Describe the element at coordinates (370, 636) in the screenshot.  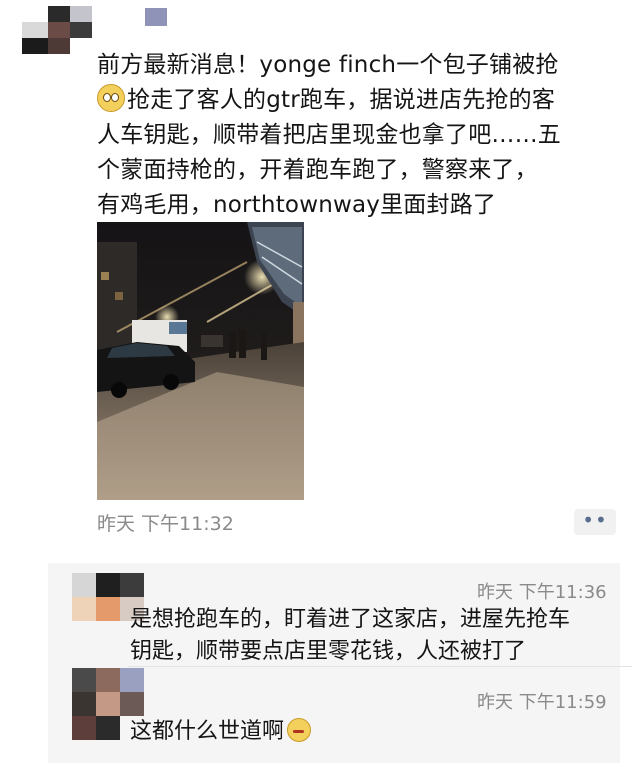
I see `comment-body: 是想抢跑车的，盯着进了这家店，进屋先抢车 钥匙，顺带要点店里零花钱，人还被打了` at that location.